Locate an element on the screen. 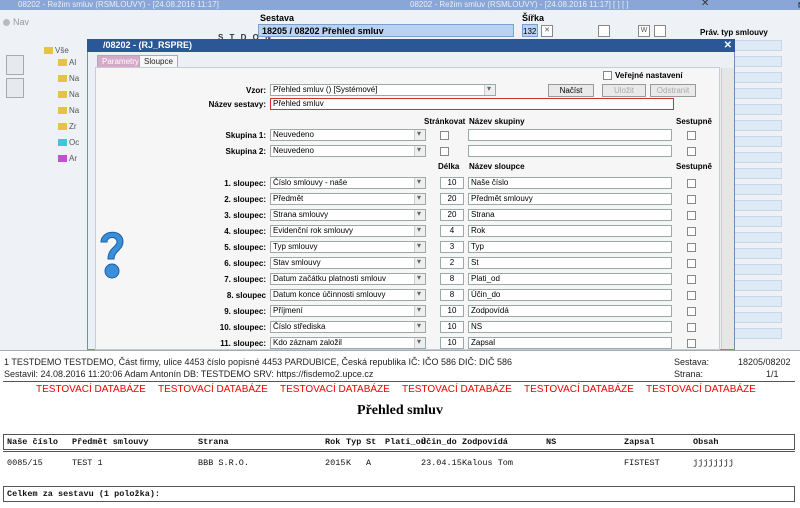  edit-icon is located at coordinates (660, 31).